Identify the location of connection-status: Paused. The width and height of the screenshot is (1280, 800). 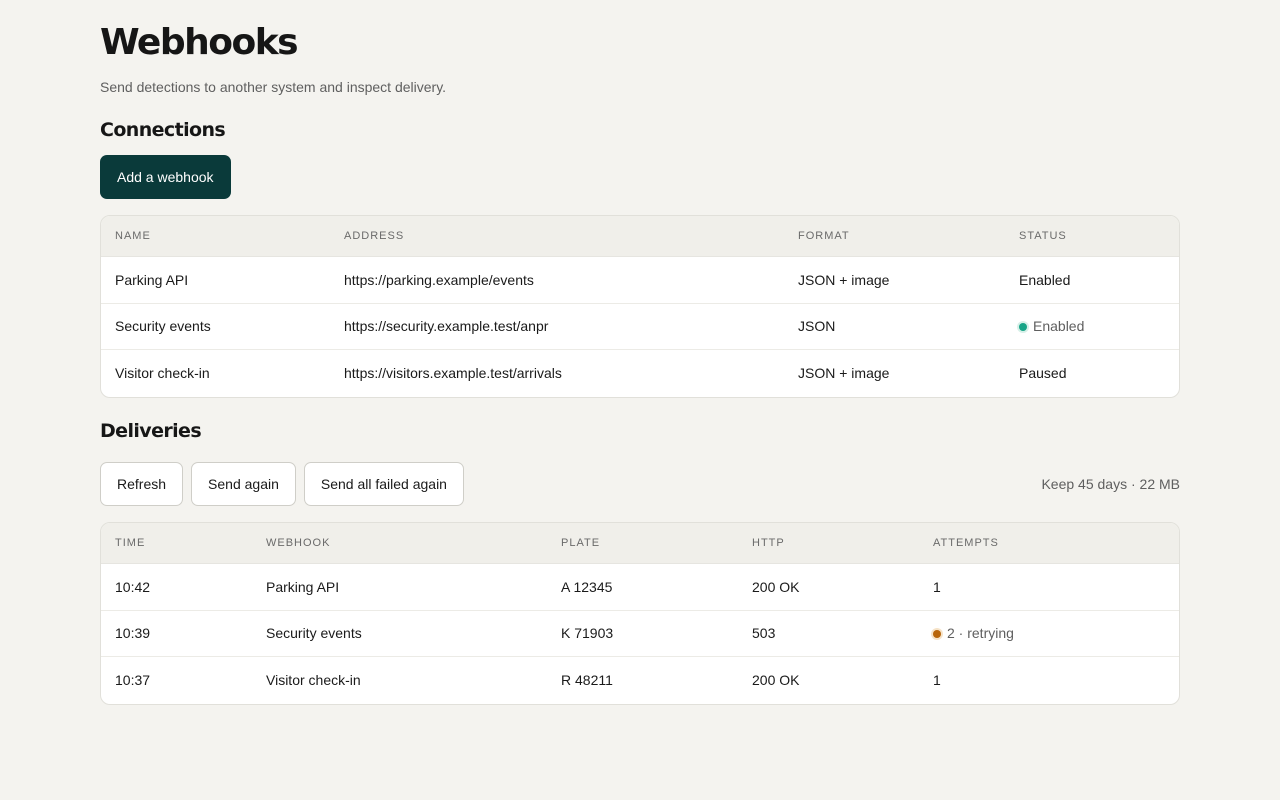
(1043, 373).